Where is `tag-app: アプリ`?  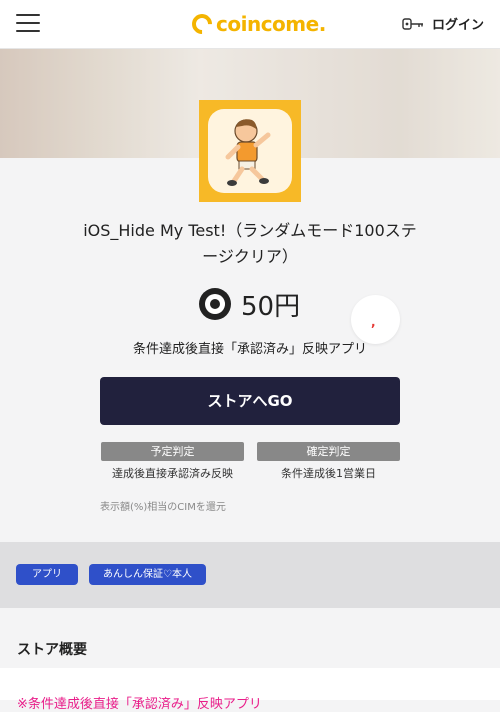 tag-app: アプリ is located at coordinates (47, 574).